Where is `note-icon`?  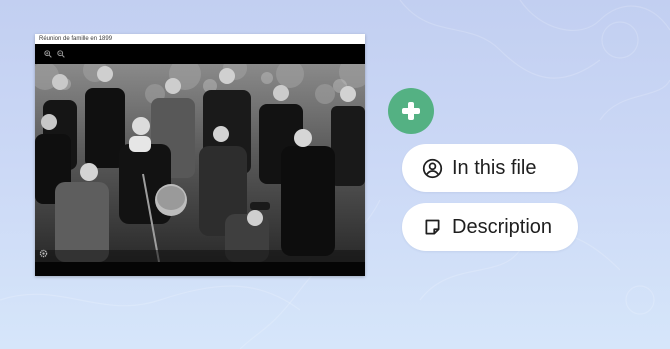 note-icon is located at coordinates (432, 226).